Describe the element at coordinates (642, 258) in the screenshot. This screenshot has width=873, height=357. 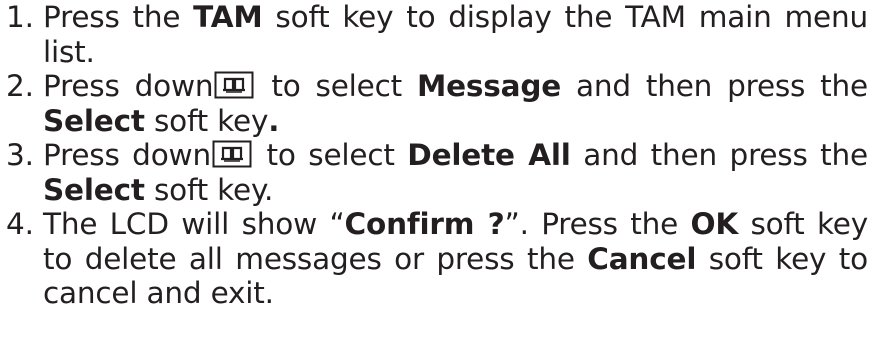
I see `keyword-cancel: Cancel` at that location.